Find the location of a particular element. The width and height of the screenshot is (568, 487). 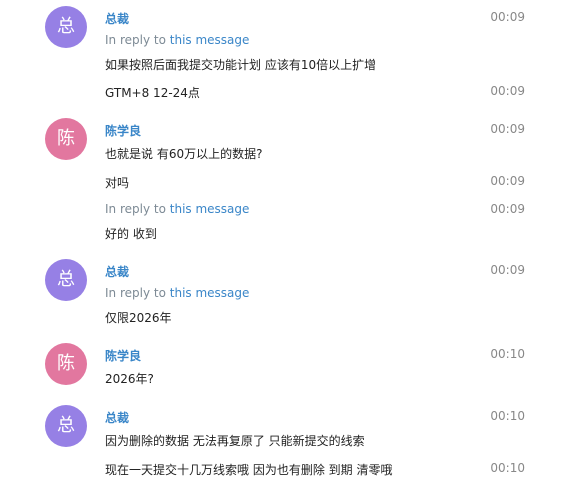

message-text: 如果按照后面我提交功能计划 应该有10倍以上扩增 is located at coordinates (241, 65).